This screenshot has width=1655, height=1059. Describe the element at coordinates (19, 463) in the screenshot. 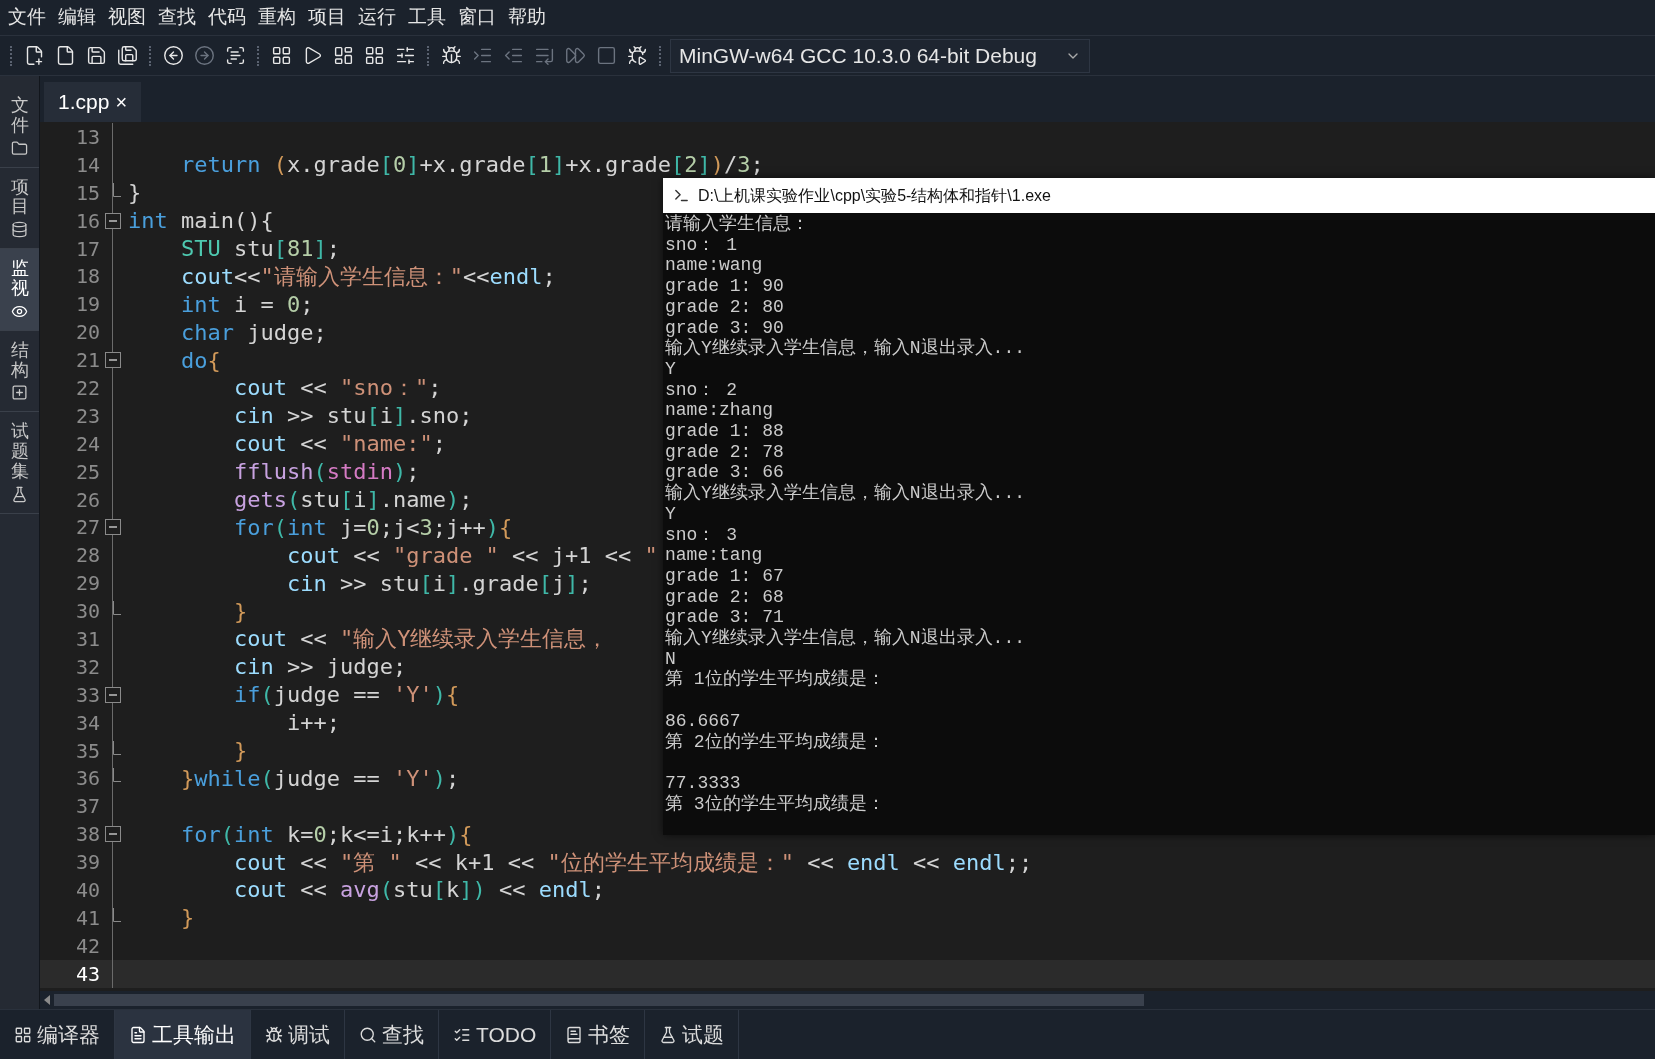

I see `sidebar-tab: 试题集` at that location.